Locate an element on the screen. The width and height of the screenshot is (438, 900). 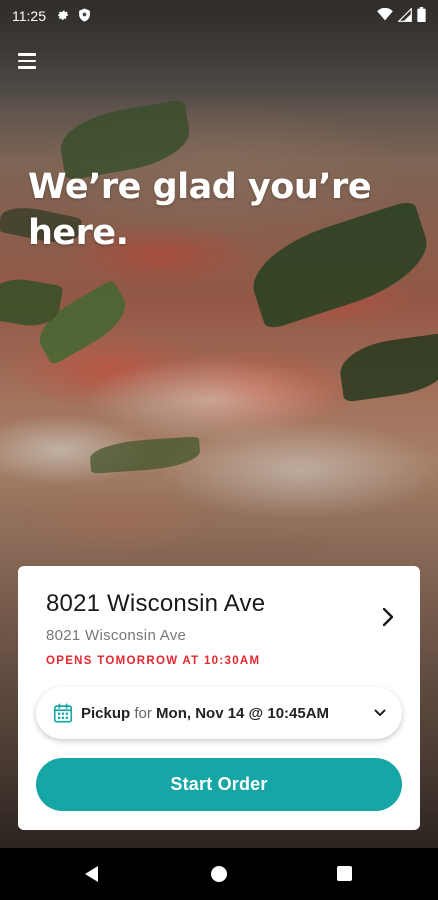
start-order-button: Start Order is located at coordinates (219, 784).